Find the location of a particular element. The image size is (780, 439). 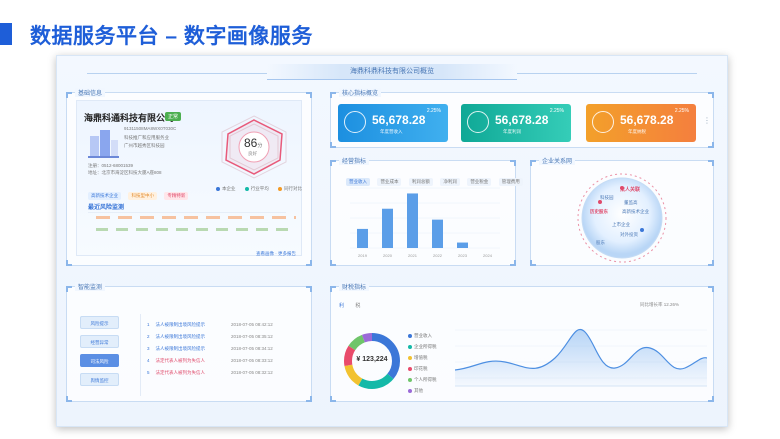

kpi-card-profit: 56,678.28 年度利润 2.25% is located at coordinates (516, 123).